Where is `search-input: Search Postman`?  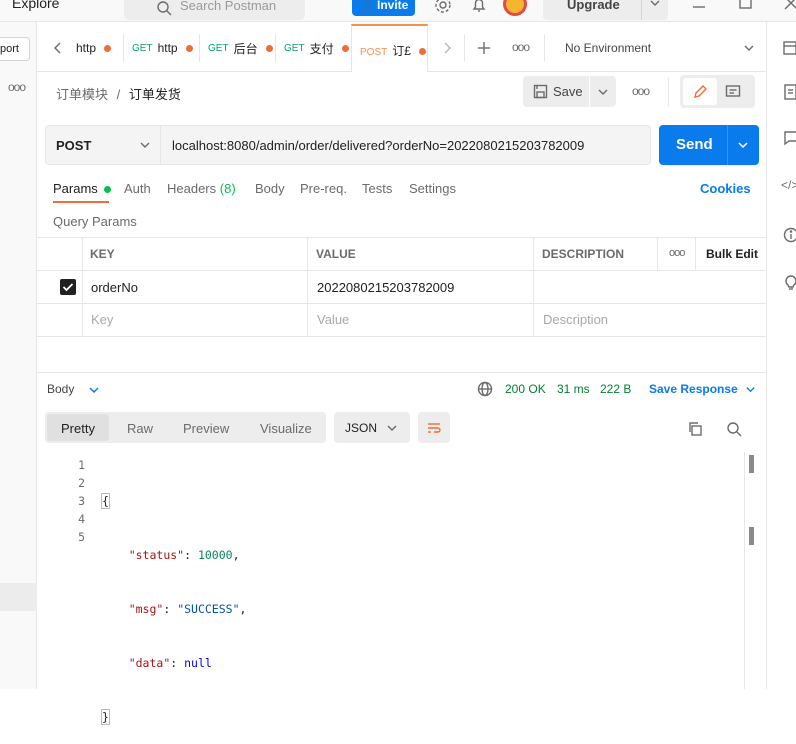
search-input: Search Postman is located at coordinates (214, 10).